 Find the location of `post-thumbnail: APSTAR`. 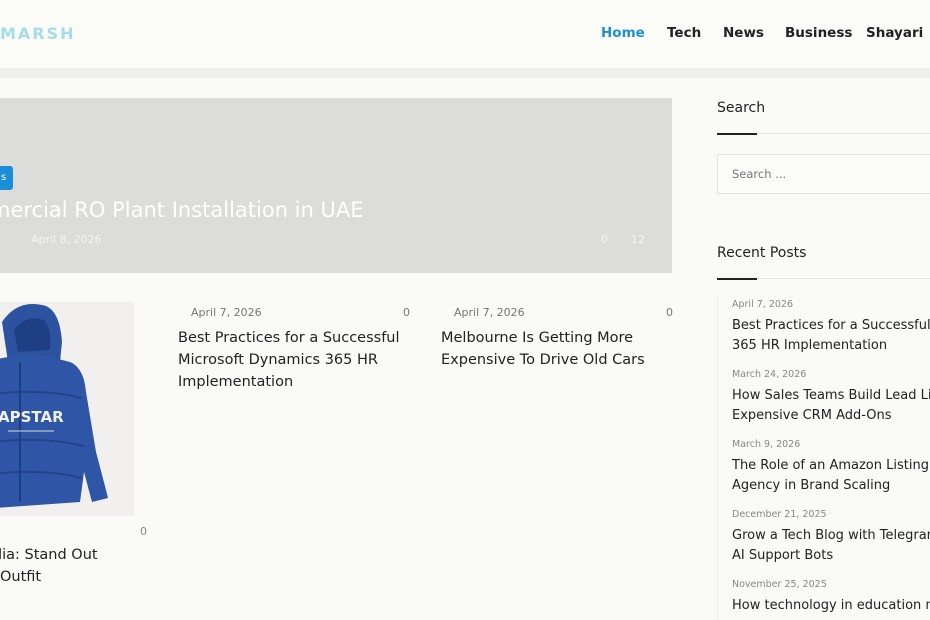

post-thumbnail: APSTAR is located at coordinates (67, 409).